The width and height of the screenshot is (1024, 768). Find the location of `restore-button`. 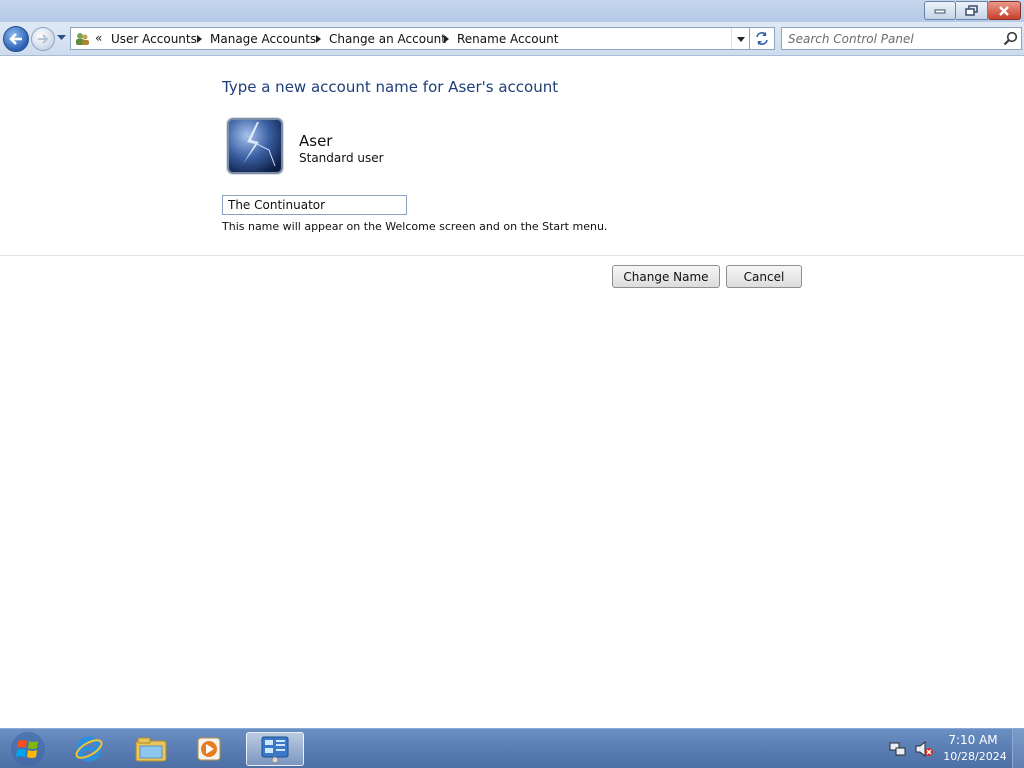

restore-button is located at coordinates (972, 10).